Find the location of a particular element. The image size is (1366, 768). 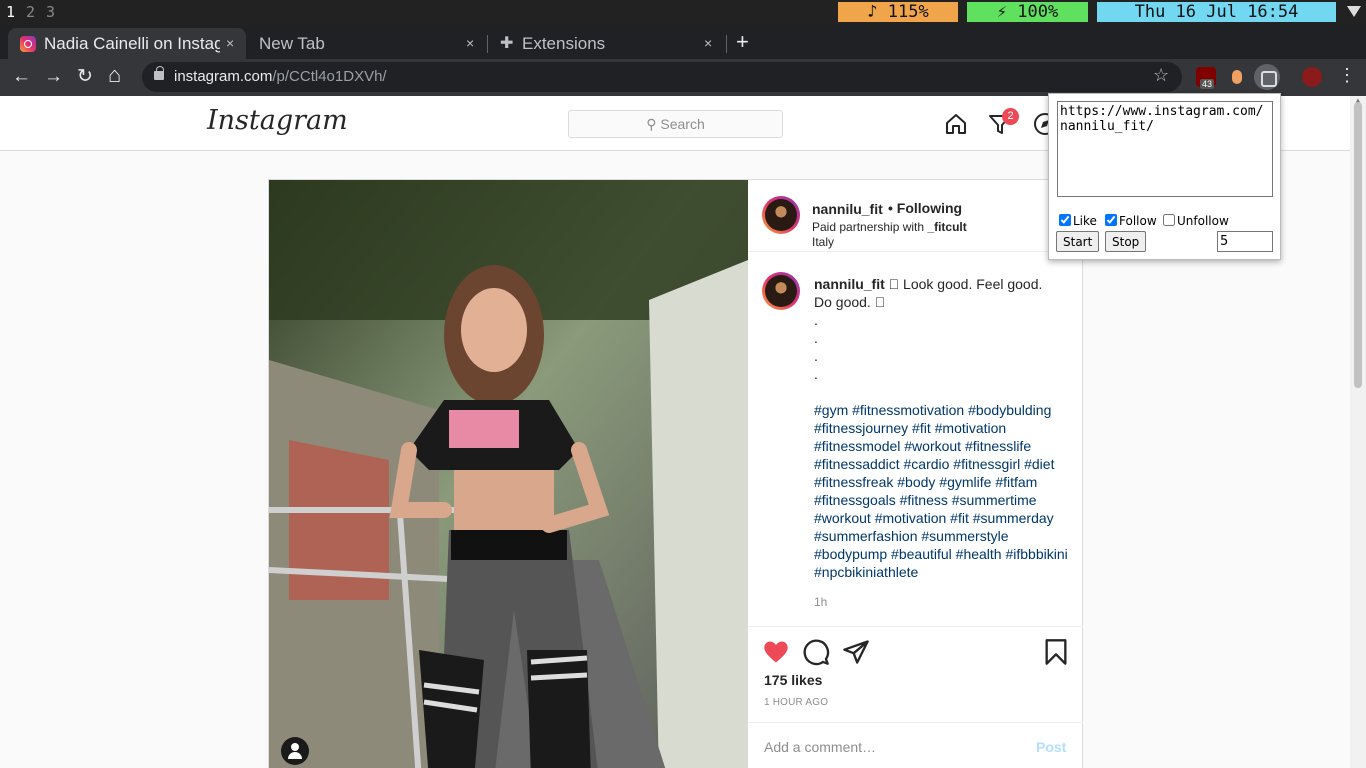

battery-indicator: ⚡ 100% is located at coordinates (1027, 12).